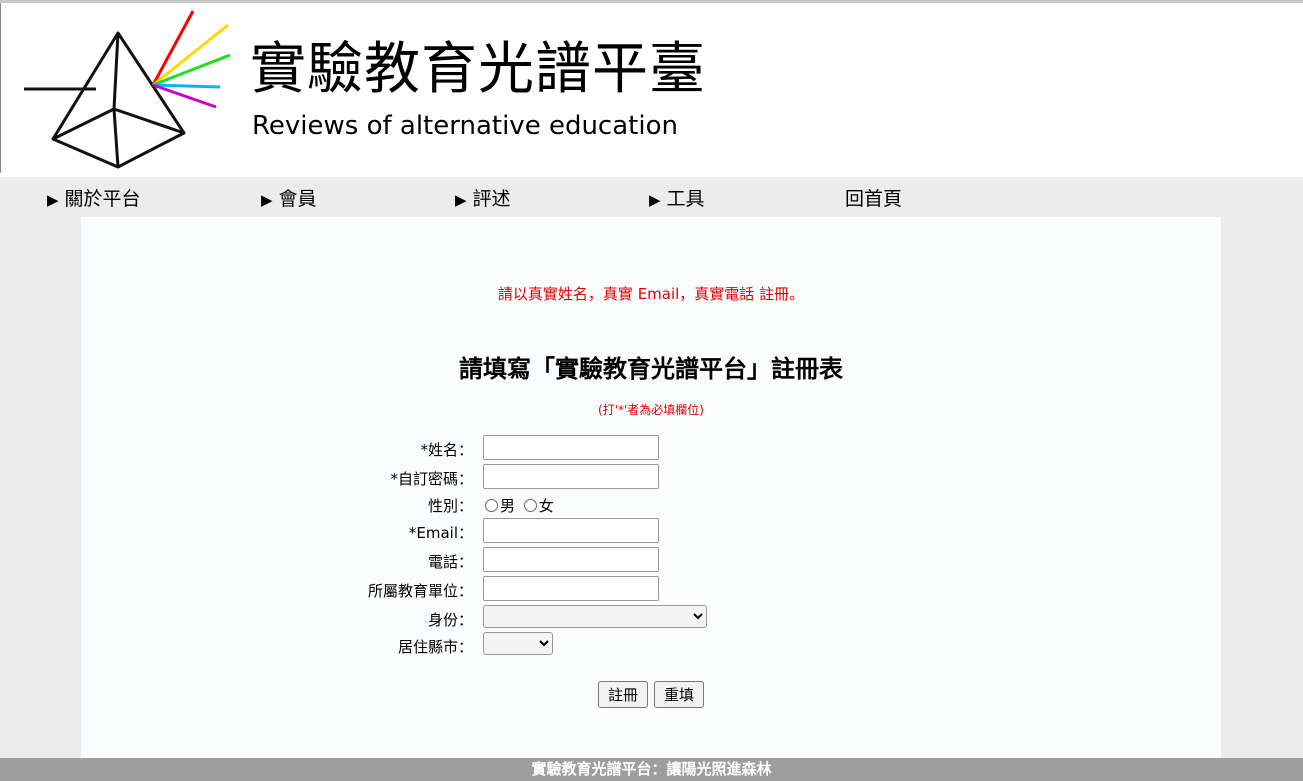  Describe the element at coordinates (420, 591) in the screenshot. I see `unit-label: 所屬教育單位：` at that location.